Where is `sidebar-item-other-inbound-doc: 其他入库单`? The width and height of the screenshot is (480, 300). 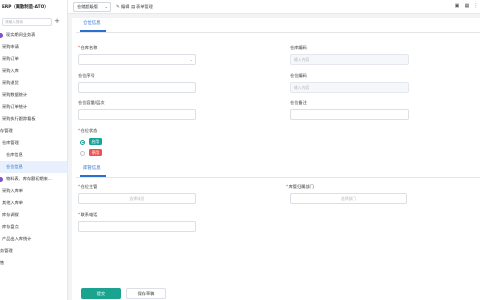 sidebar-item-other-inbound-doc: 其他入库单 is located at coordinates (33, 203).